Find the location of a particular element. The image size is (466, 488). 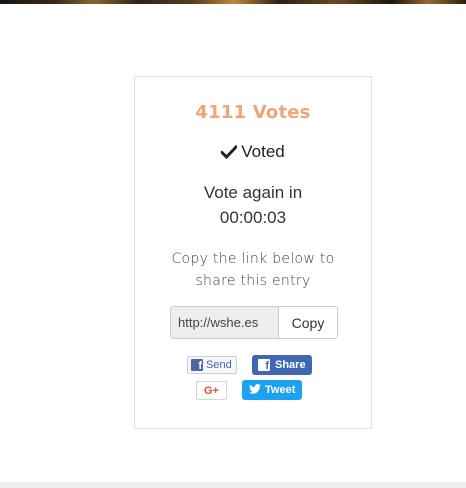

share-link-input is located at coordinates (224, 322).